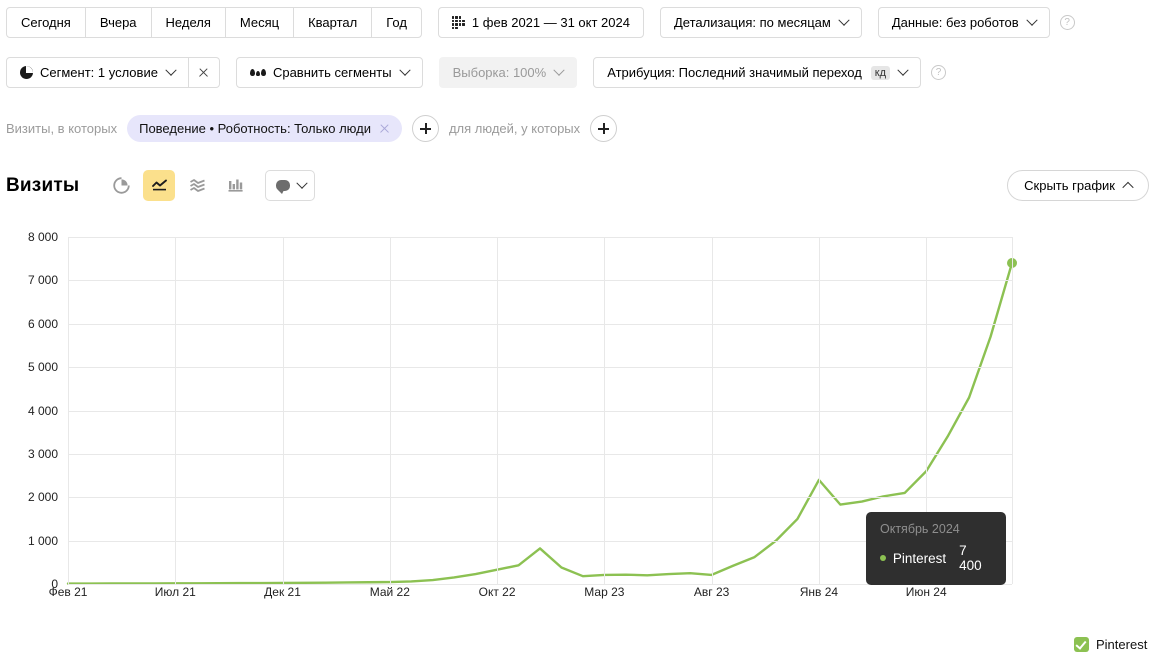 This screenshot has height=652, width=1159. I want to click on tooltip-title: Октябрь 2024, so click(920, 529).